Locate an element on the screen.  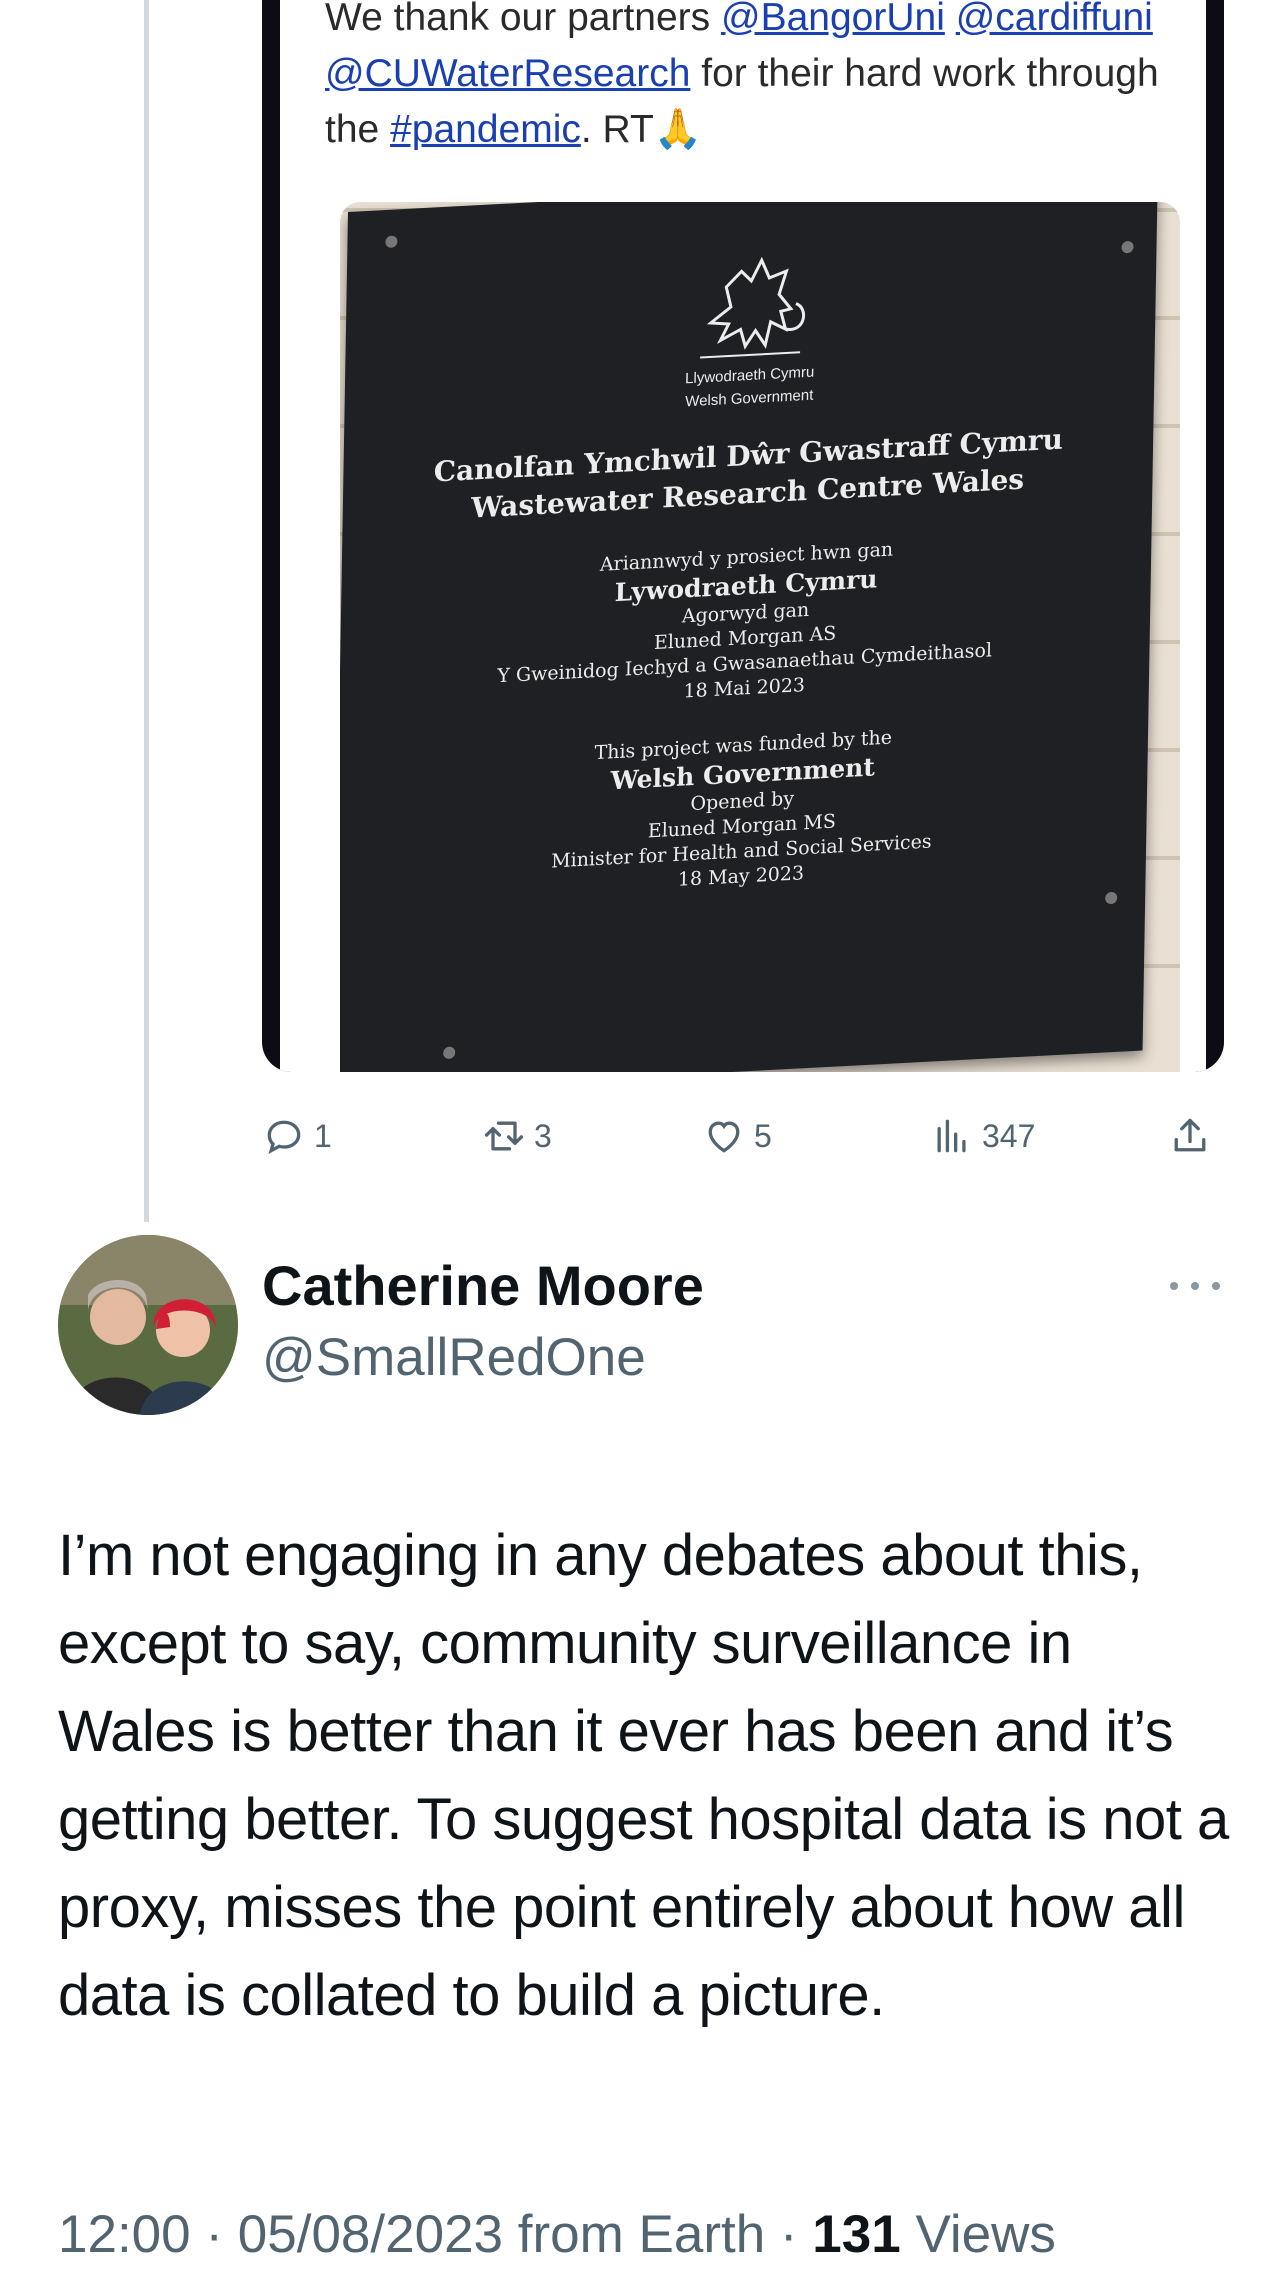
action-bar: 1 3 5 347 is located at coordinates (743, 1136).